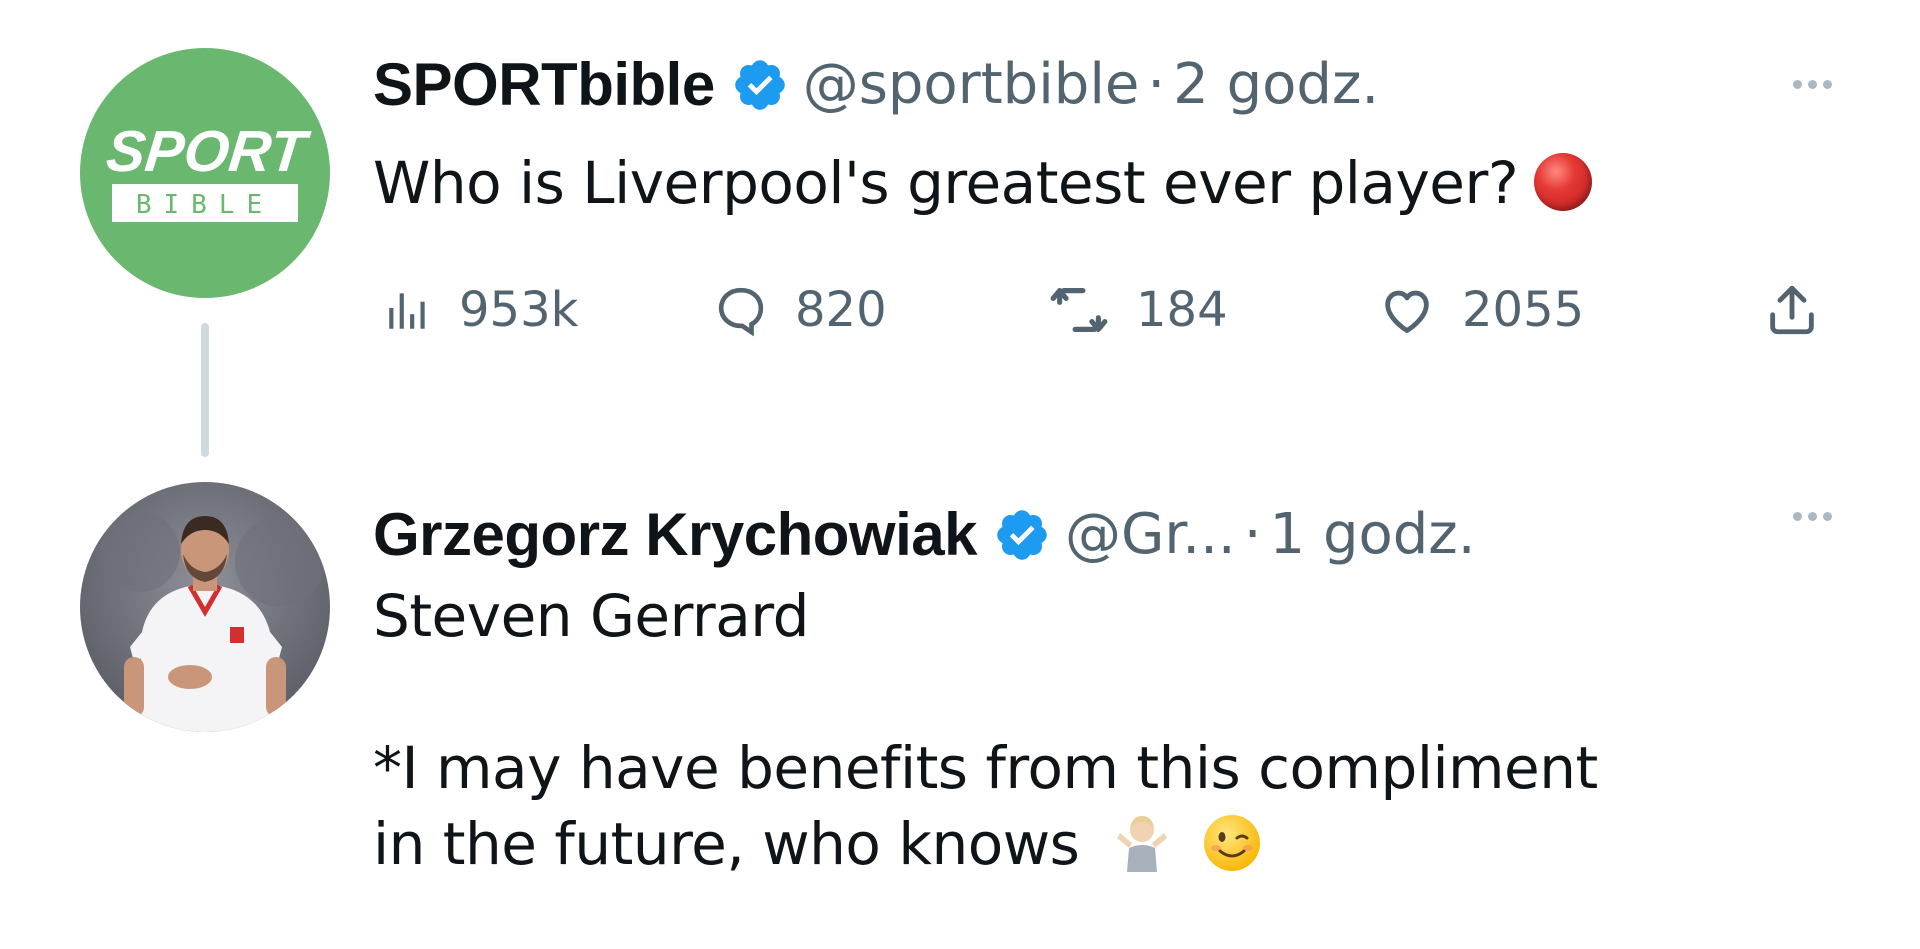 The width and height of the screenshot is (1920, 949). I want to click on tweet-text-line: in the future, who knows, so click(985, 849).